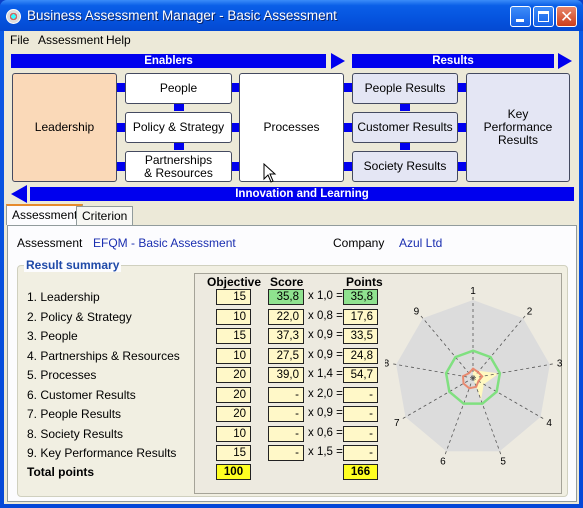  Describe the element at coordinates (443, 462) in the screenshot. I see `radar-axis-label: 6` at that location.